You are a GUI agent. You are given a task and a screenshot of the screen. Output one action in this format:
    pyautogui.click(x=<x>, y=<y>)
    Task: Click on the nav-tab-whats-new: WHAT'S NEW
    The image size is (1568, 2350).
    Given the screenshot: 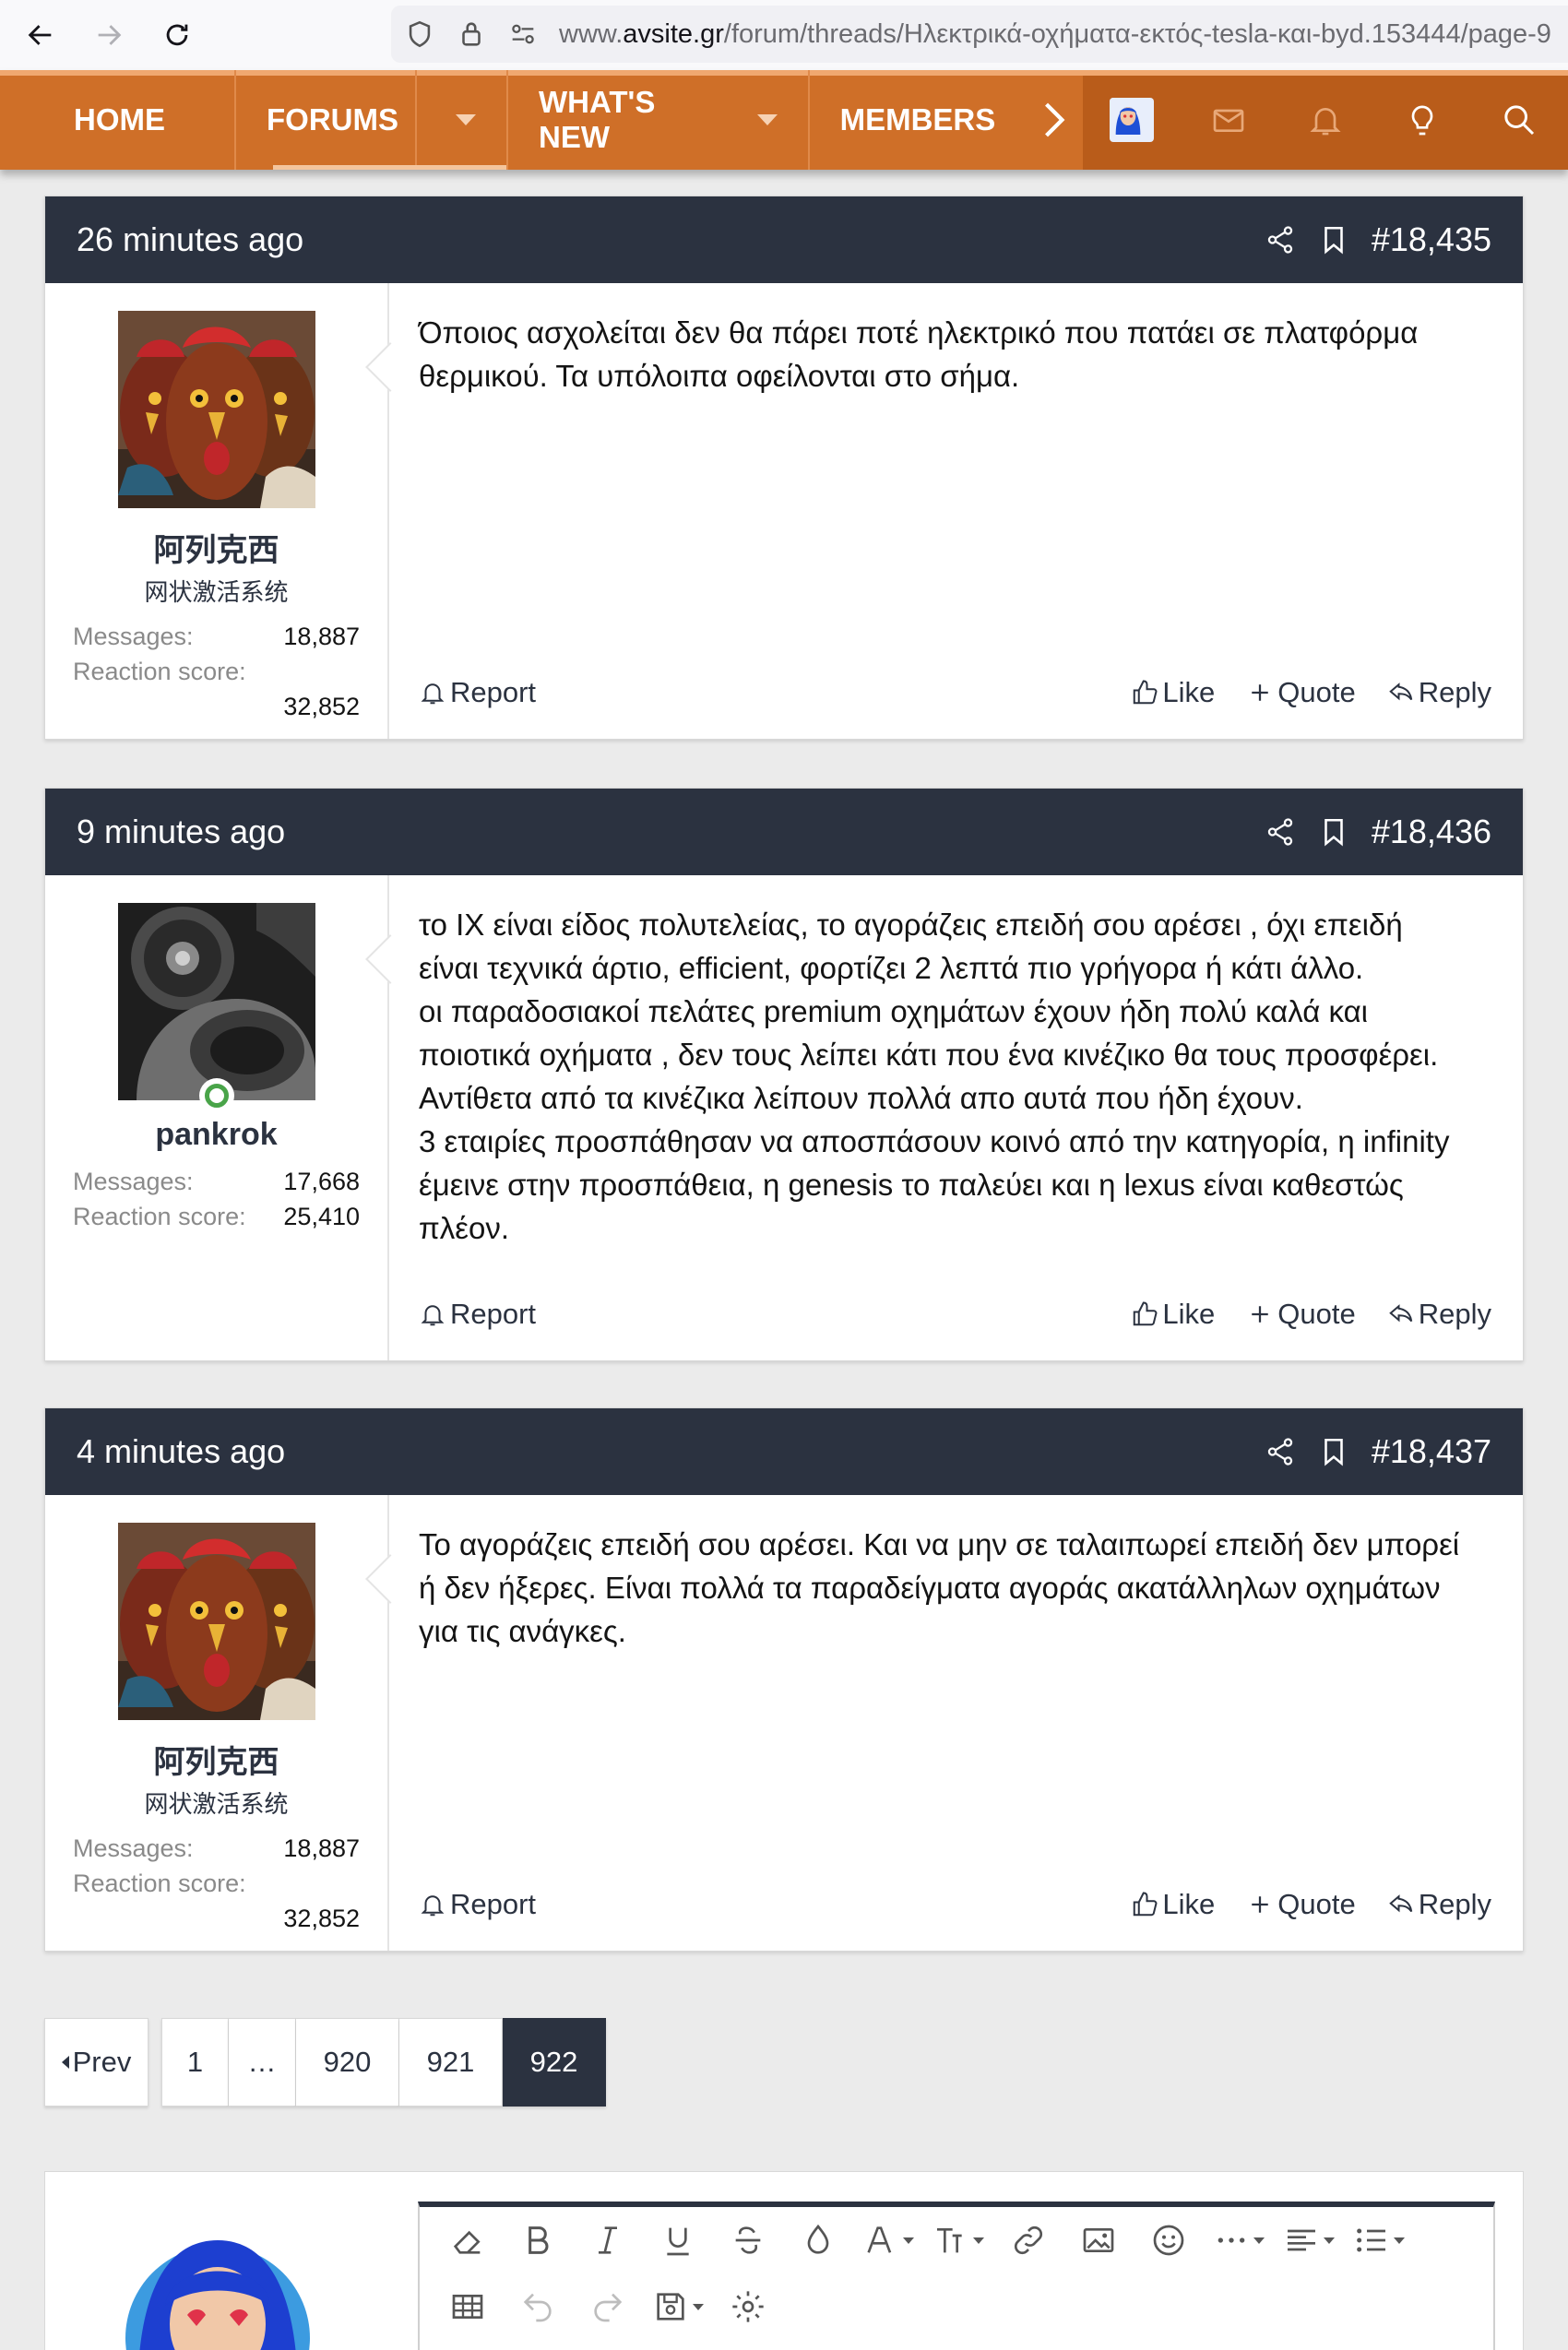 What is the action you would take?
    pyautogui.click(x=659, y=120)
    